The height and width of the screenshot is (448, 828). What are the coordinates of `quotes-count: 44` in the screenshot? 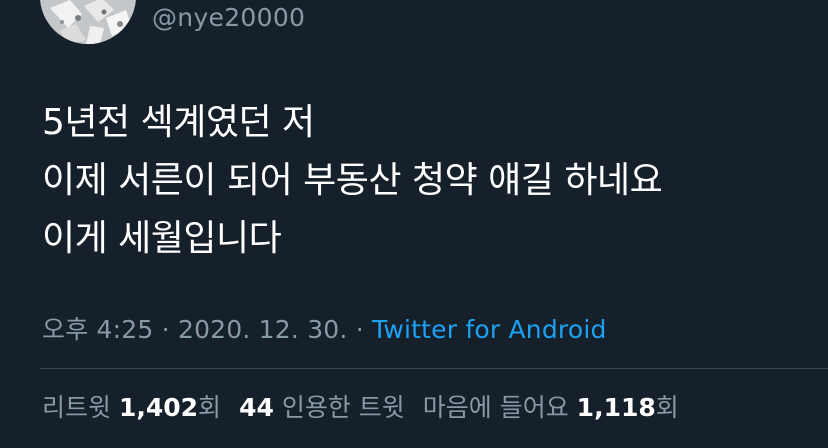 It's located at (256, 407).